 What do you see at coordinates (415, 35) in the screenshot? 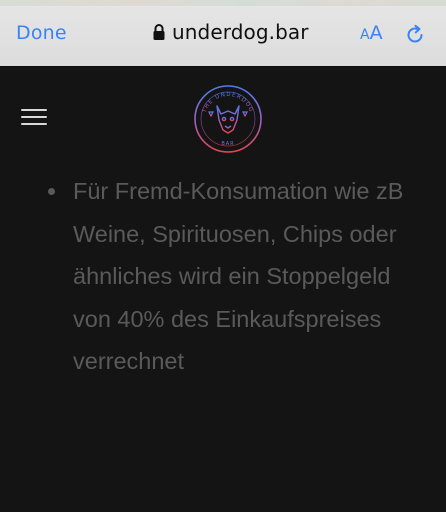
I see `reload-icon` at bounding box center [415, 35].